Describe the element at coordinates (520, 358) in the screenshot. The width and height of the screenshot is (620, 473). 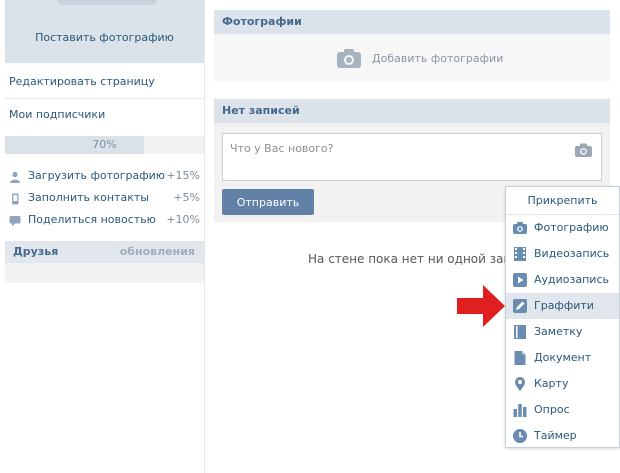
I see `document-icon` at that location.